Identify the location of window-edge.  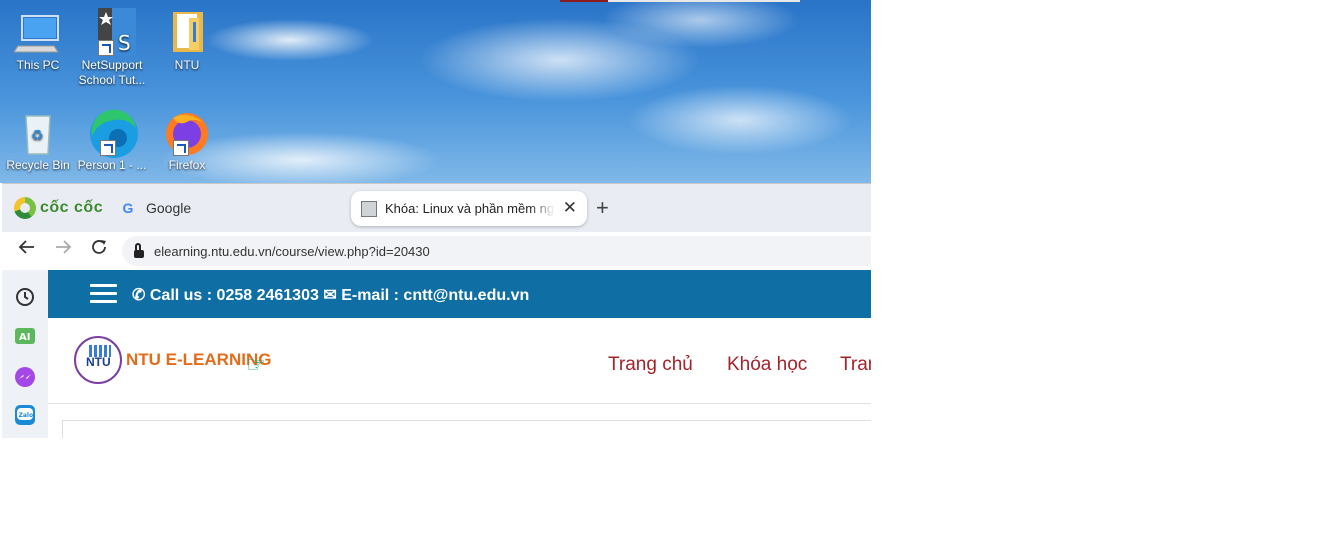
(680, 1).